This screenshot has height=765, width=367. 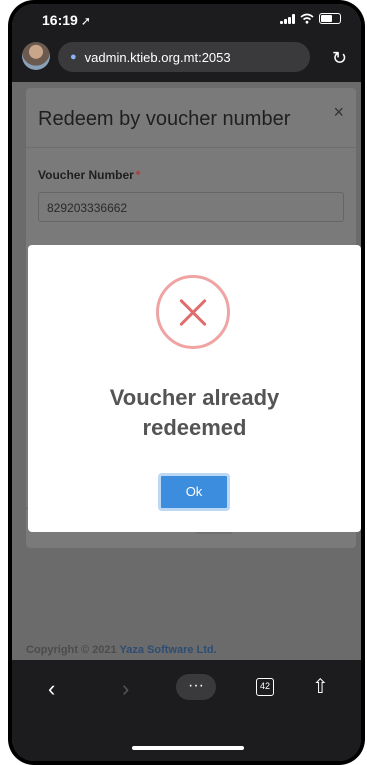 I want to click on modal-title: Redeem by voucher number, so click(x=164, y=119).